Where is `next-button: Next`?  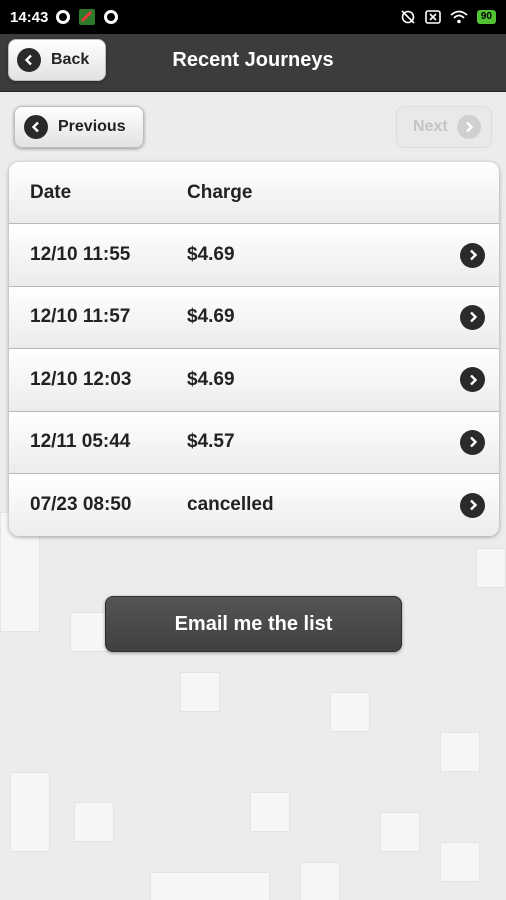 next-button: Next is located at coordinates (444, 127).